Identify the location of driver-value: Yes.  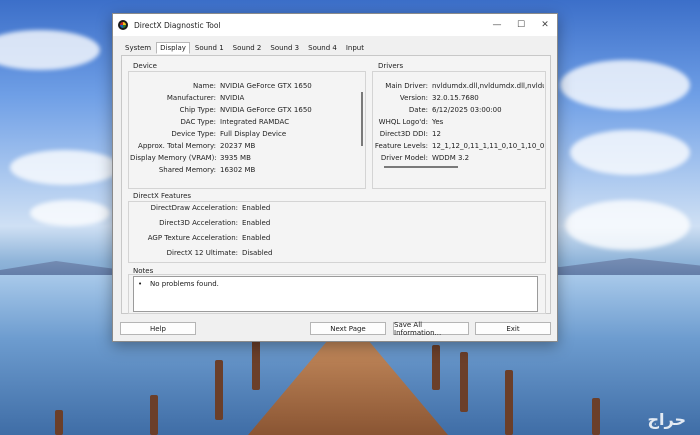
(438, 122).